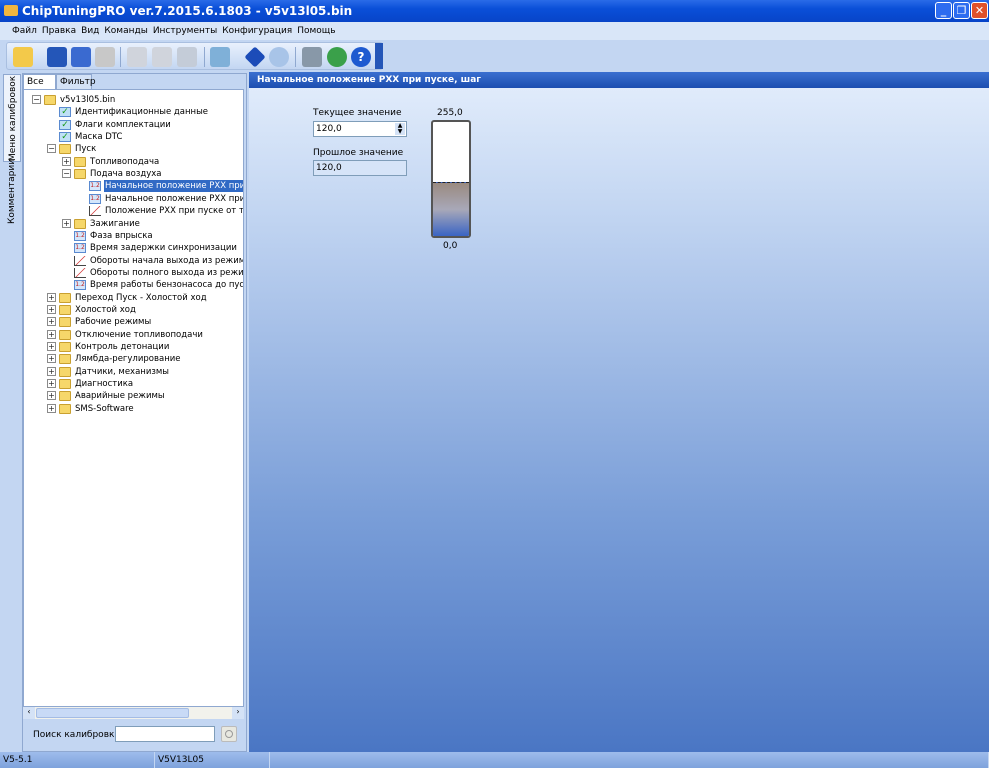 The image size is (989, 768). What do you see at coordinates (165, 734) in the screenshot?
I see `search-input` at bounding box center [165, 734].